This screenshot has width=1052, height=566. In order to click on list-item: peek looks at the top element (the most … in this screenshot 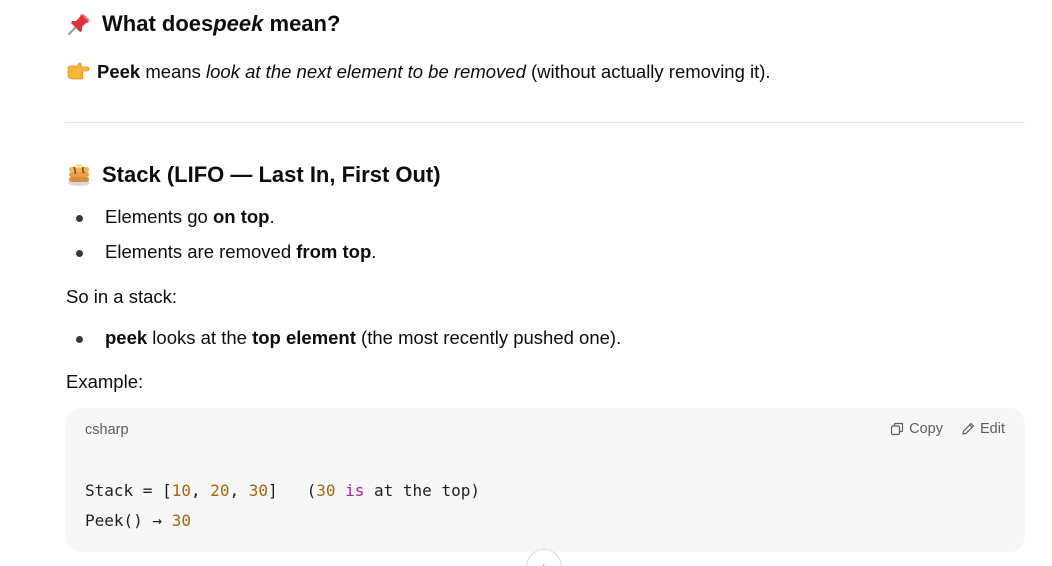, I will do `click(343, 343)`.